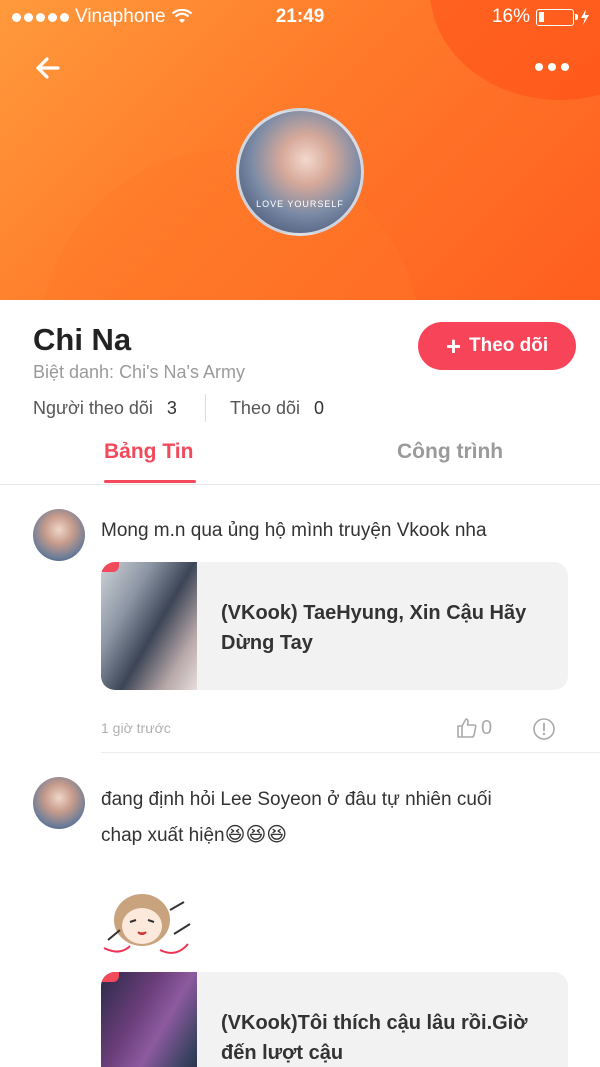 This screenshot has height=1067, width=600. Describe the element at coordinates (150, 481) in the screenshot. I see `active-tab-indicator` at that location.